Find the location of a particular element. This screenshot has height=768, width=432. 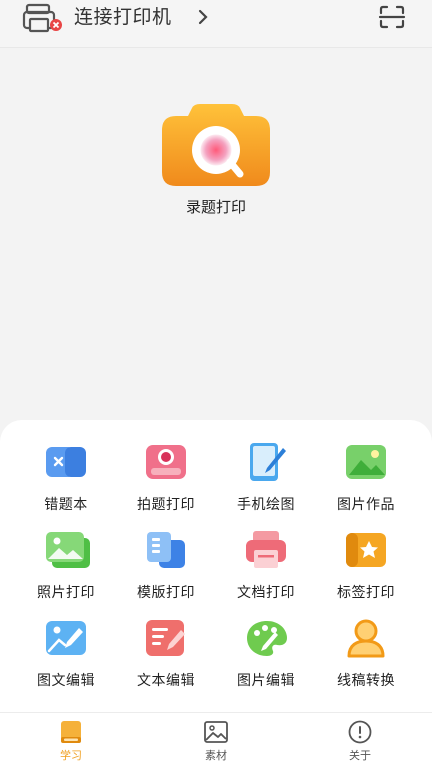

grid-label: 标签打印 is located at coordinates (366, 593).